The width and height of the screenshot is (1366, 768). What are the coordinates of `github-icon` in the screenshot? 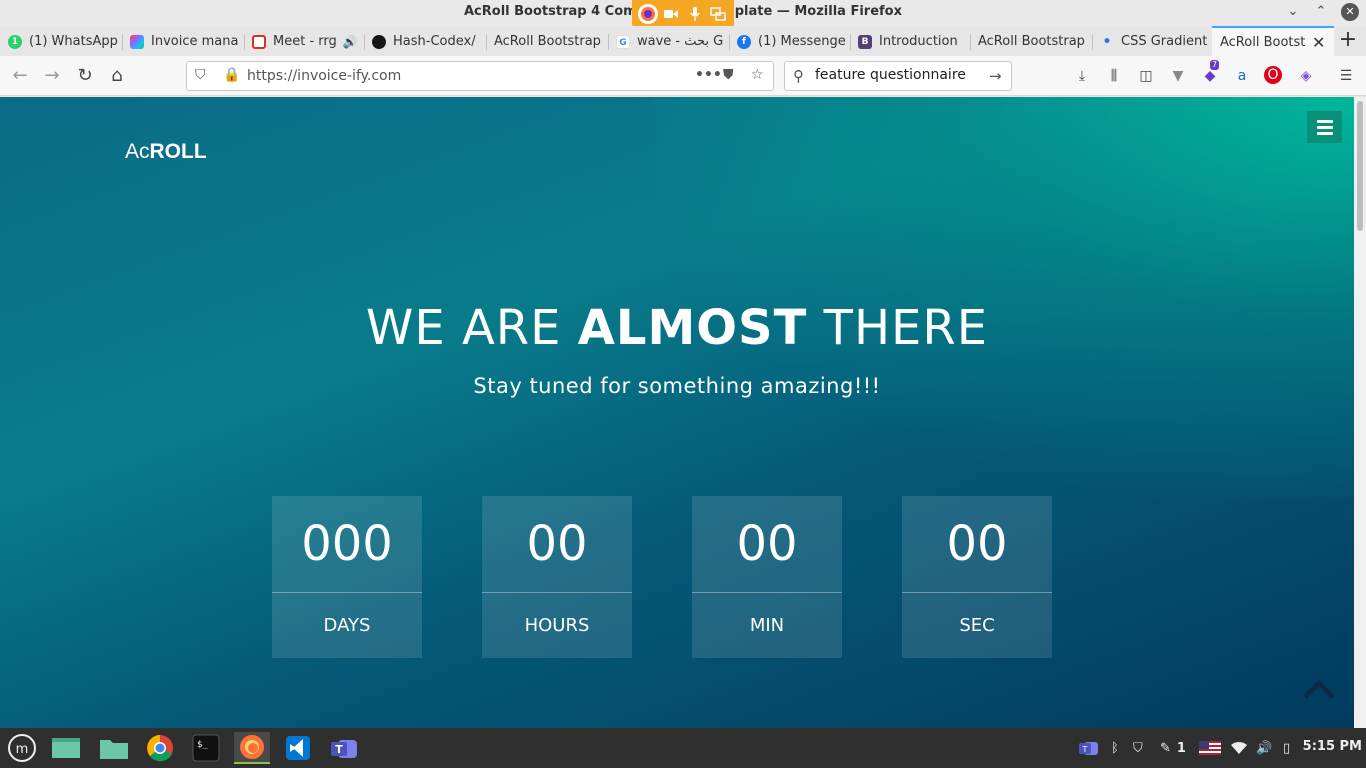 It's located at (379, 41).